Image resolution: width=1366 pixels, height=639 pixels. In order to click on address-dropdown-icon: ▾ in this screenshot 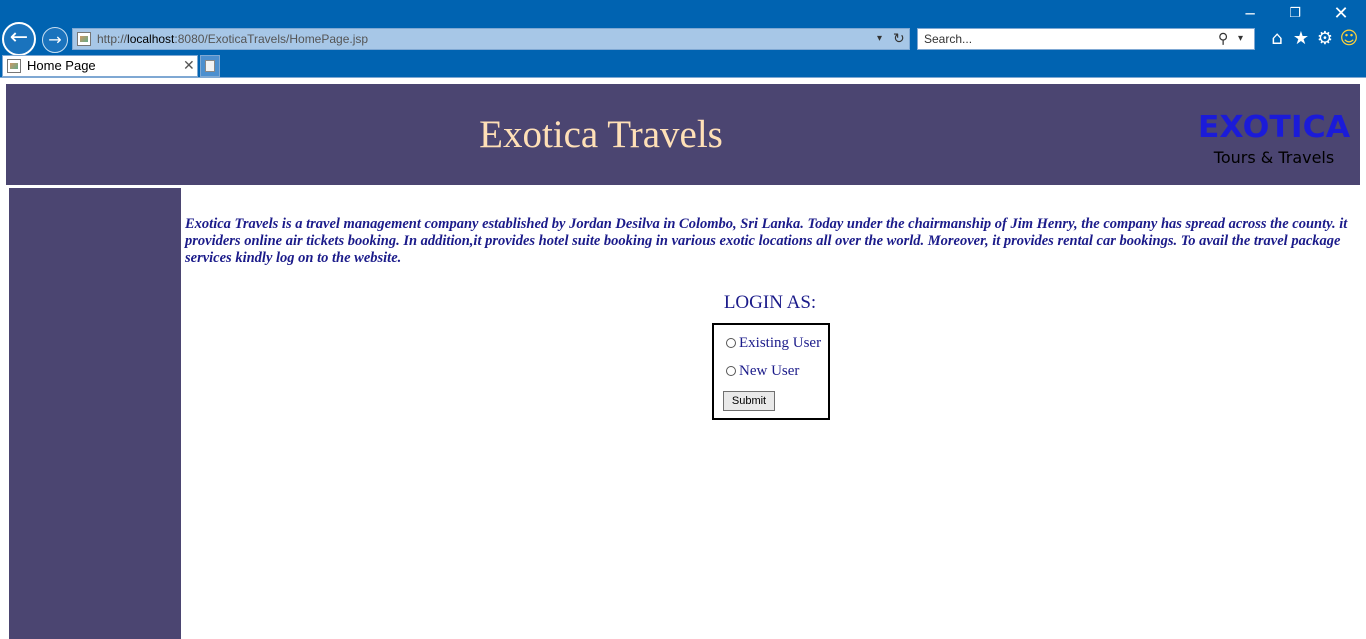, I will do `click(879, 39)`.